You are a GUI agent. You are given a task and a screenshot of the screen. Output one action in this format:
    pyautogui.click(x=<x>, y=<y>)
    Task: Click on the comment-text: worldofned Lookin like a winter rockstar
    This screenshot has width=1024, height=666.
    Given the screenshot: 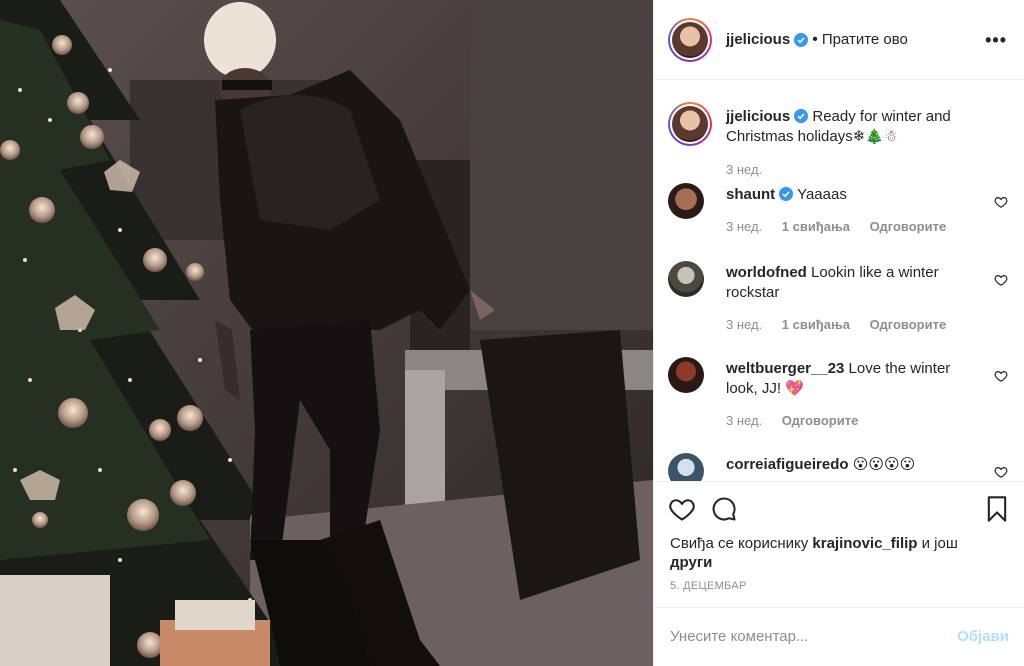 What is the action you would take?
    pyautogui.click(x=851, y=283)
    